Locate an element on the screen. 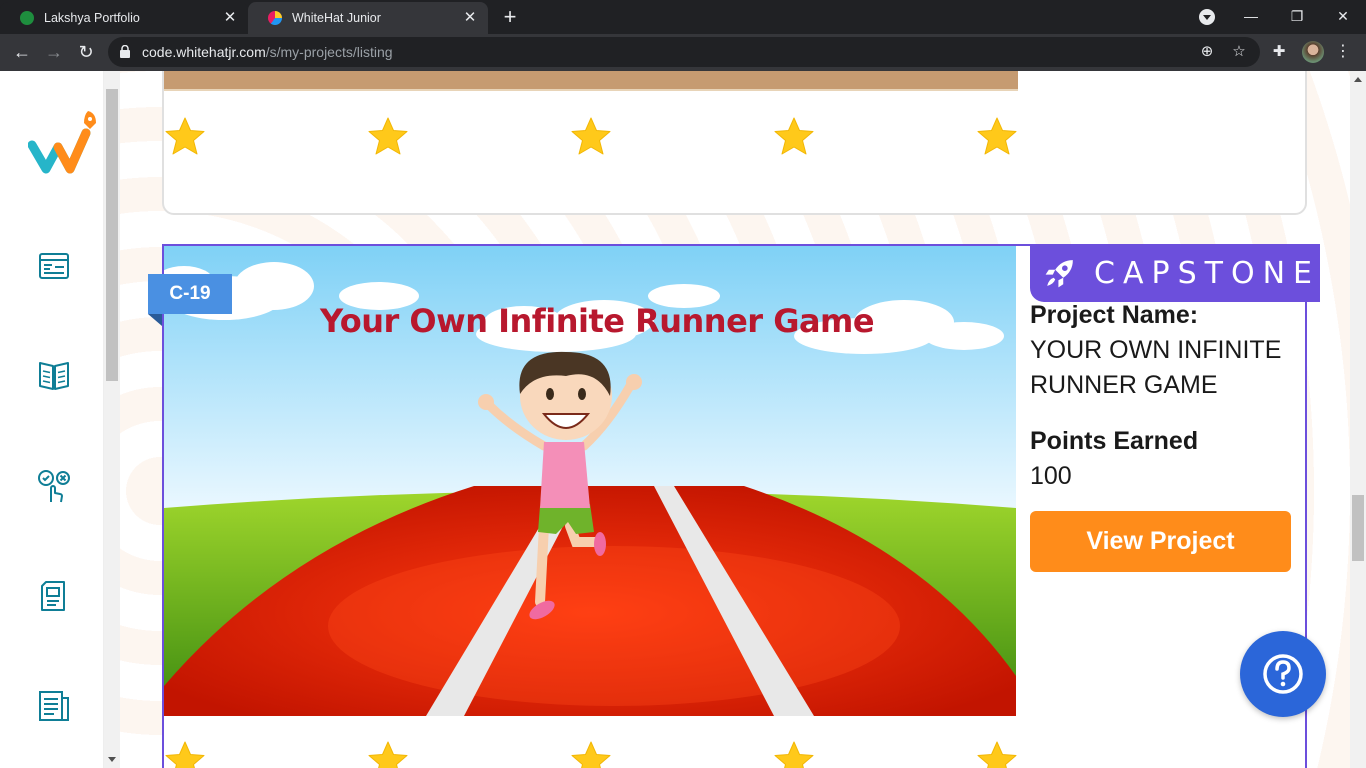  view-project-button: View Project is located at coordinates (1160, 541).